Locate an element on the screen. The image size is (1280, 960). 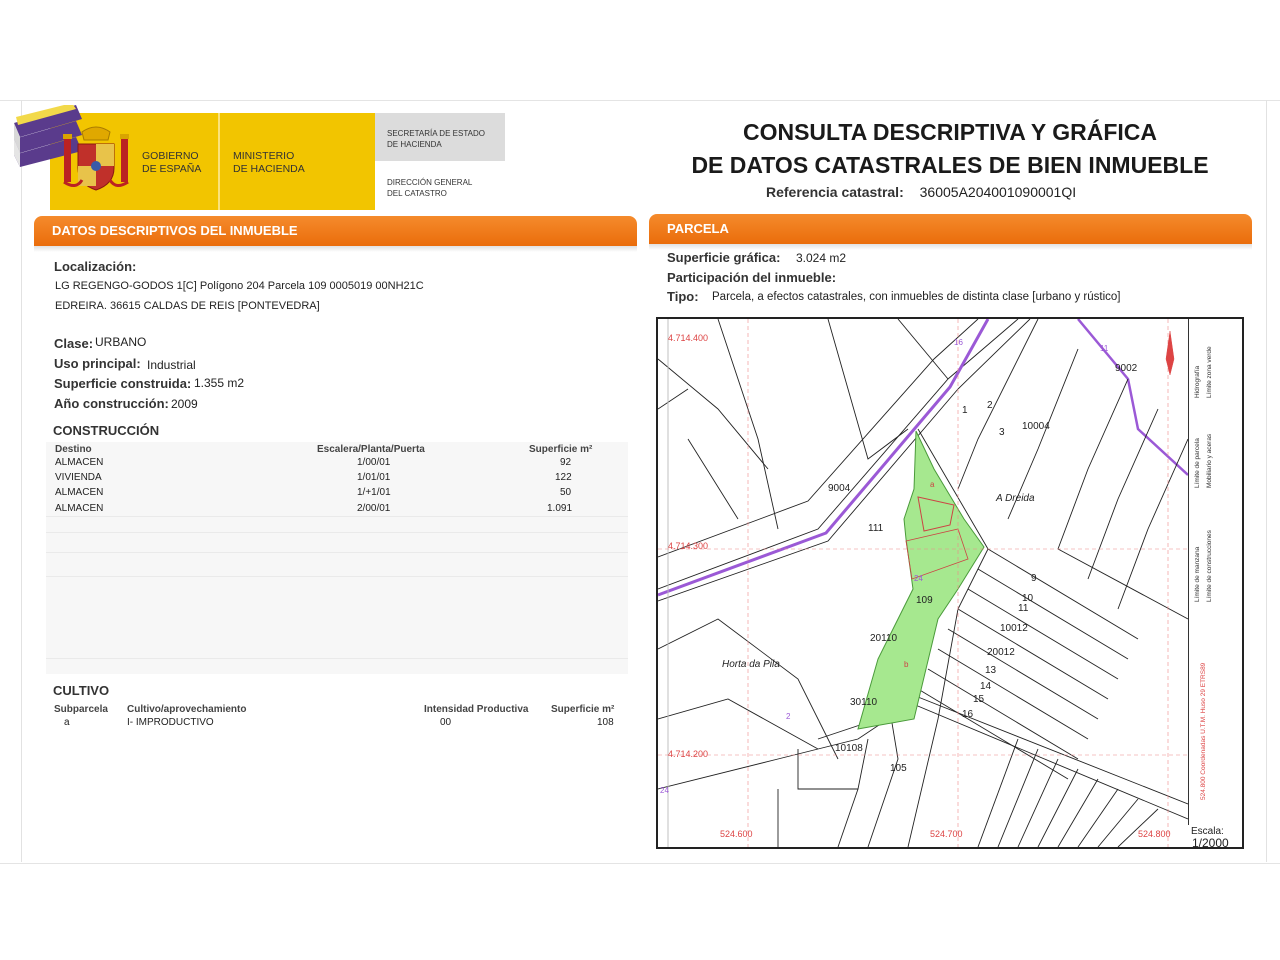
cultivo-aprovechamiento: I- IMPRODUCTIVO is located at coordinates (170, 722).